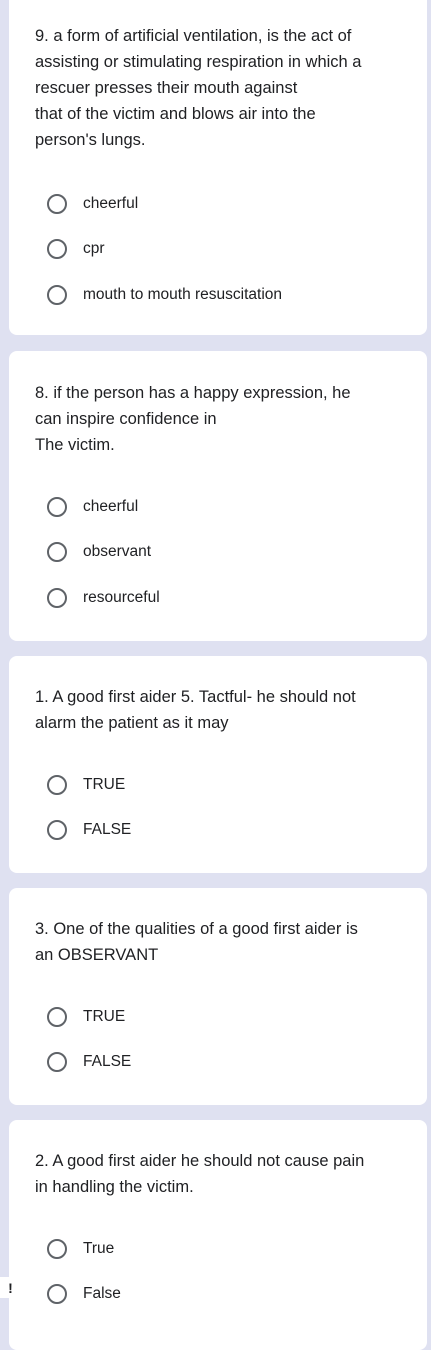 Image resolution: width=431 pixels, height=1350 pixels. Describe the element at coordinates (219, 1249) in the screenshot. I see `radio-option-true: True` at that location.